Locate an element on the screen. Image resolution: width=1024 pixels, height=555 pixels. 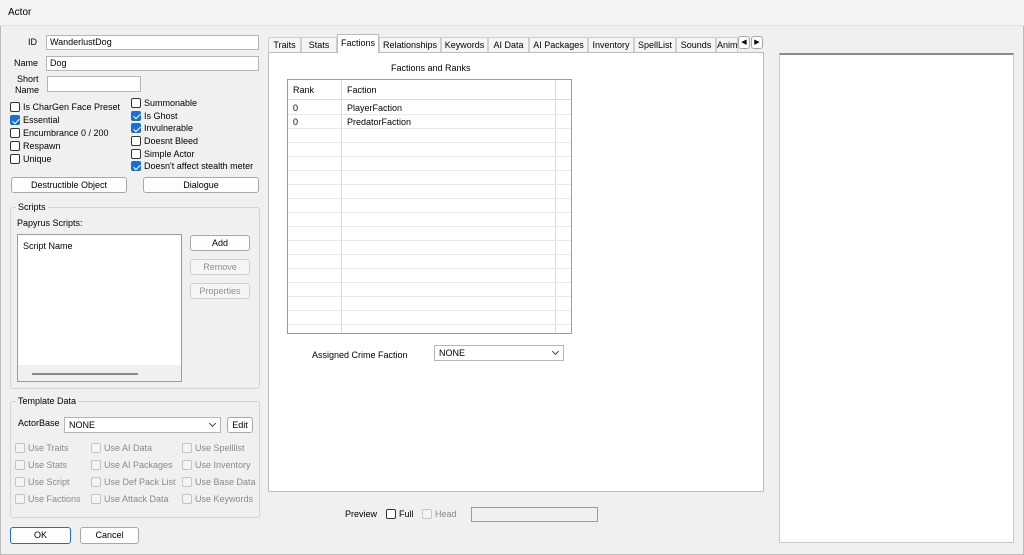
preview-head-checkbox: Head is located at coordinates (439, 514).